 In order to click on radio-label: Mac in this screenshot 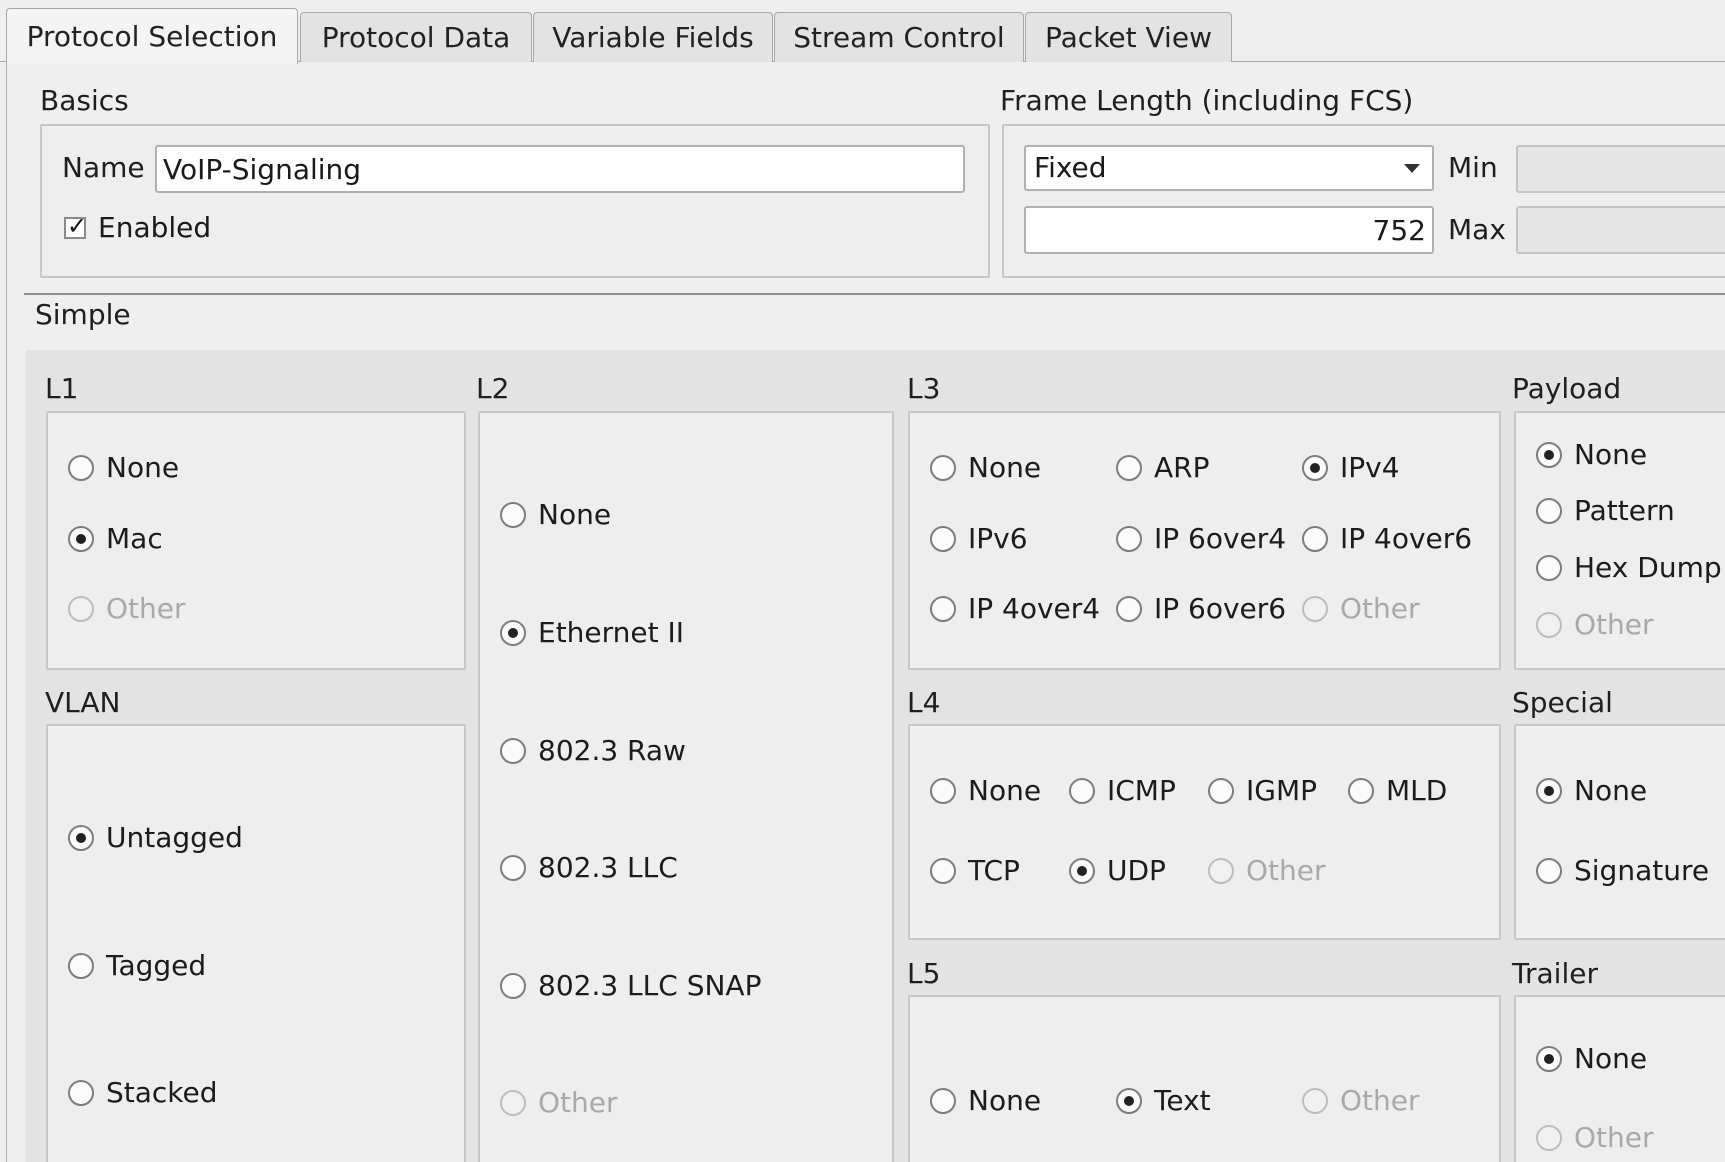, I will do `click(134, 538)`.